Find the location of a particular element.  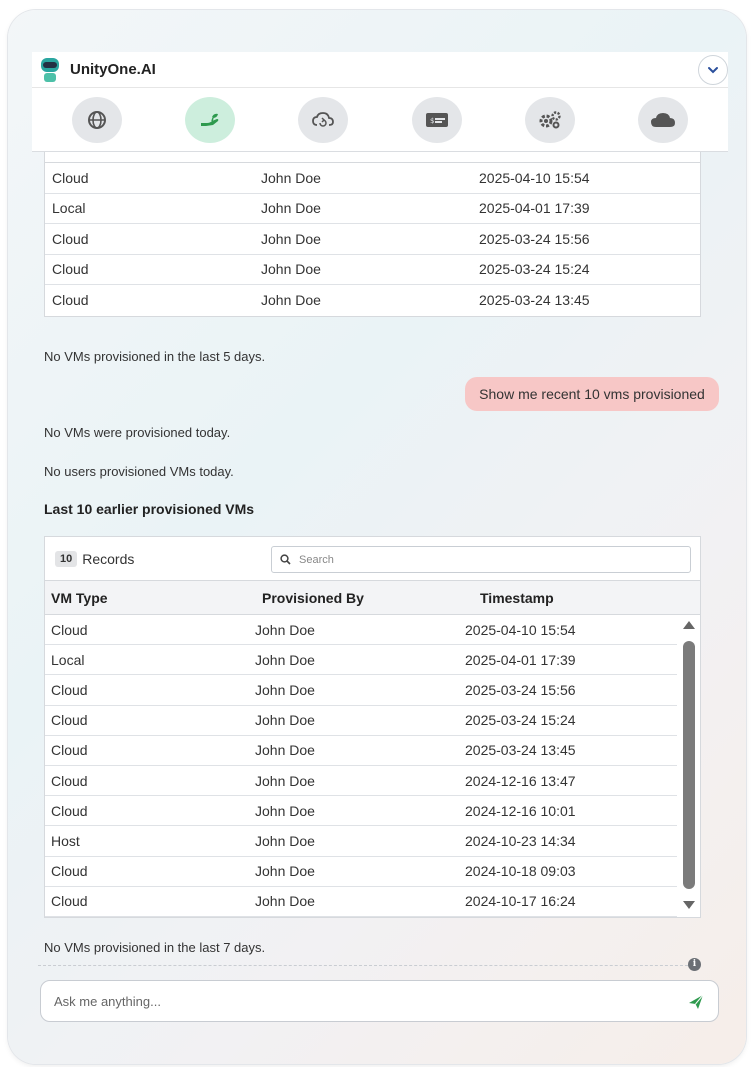

table-header-row: VM Type Provisioned By Timestamp is located at coordinates (372, 598).